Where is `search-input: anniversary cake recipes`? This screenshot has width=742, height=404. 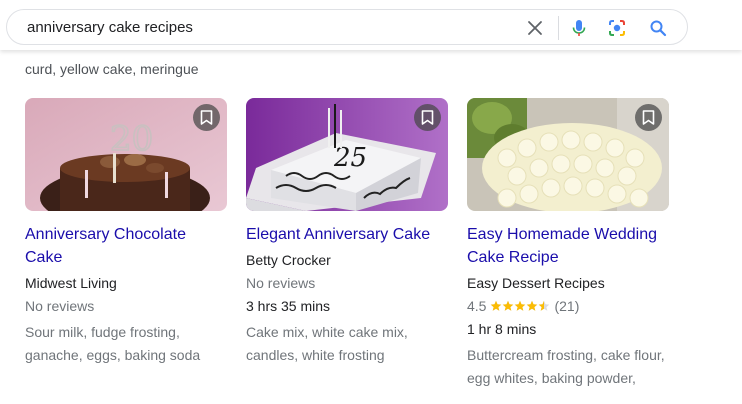
search-input: anniversary cake recipes is located at coordinates (110, 27).